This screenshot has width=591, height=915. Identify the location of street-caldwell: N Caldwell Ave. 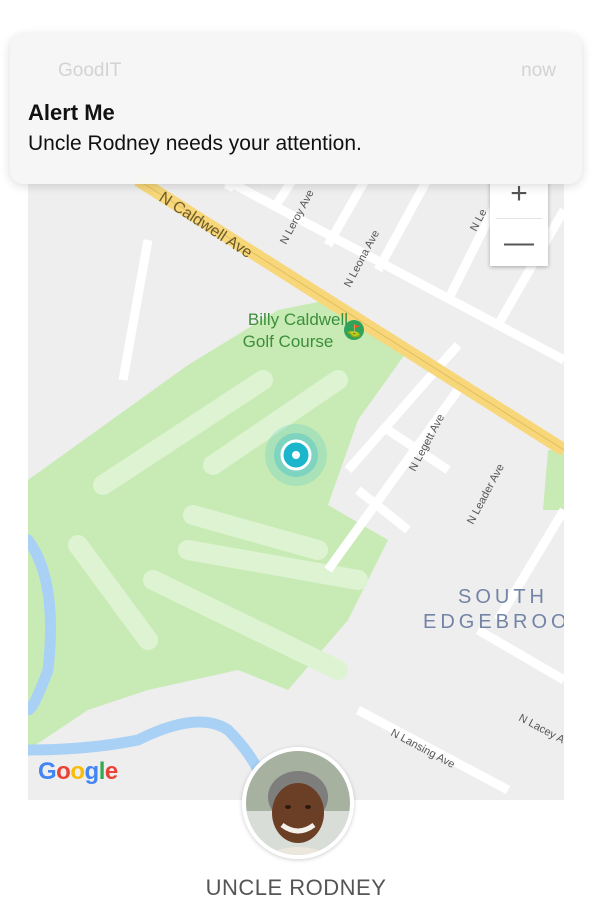
(205, 225).